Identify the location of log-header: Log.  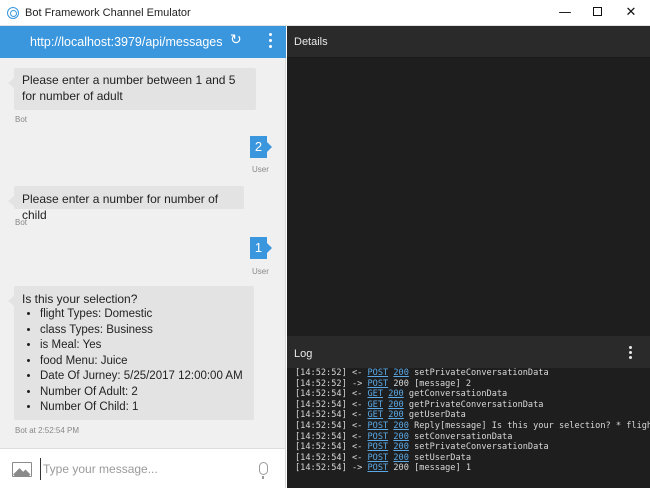
(468, 352).